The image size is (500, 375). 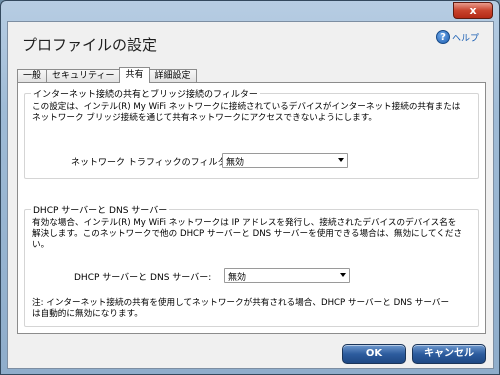 I want to click on sharing-group-label: インターネット接続の共有とブリッジ接続のフィルター, so click(x=145, y=93).